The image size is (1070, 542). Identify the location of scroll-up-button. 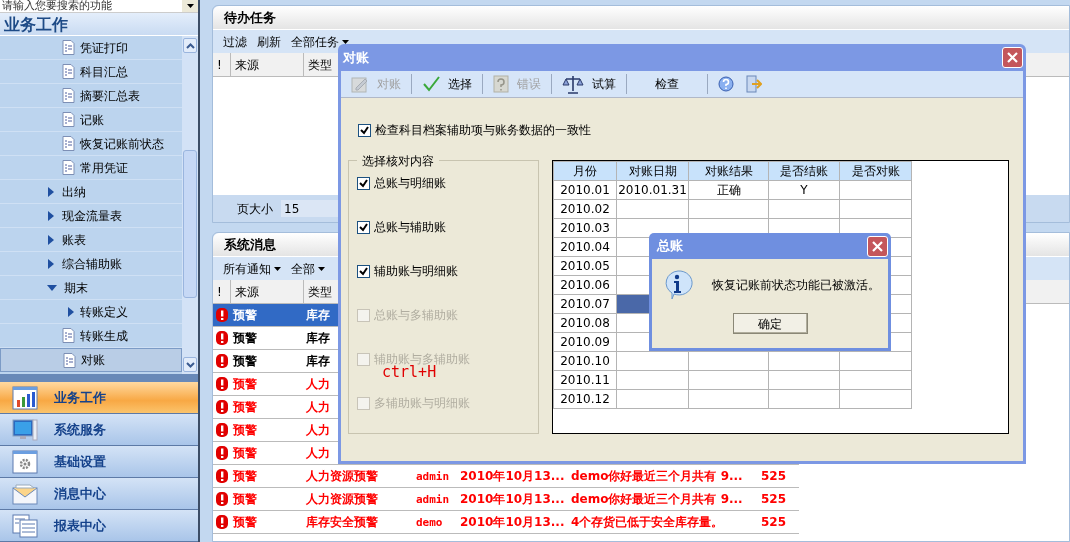
(190, 45).